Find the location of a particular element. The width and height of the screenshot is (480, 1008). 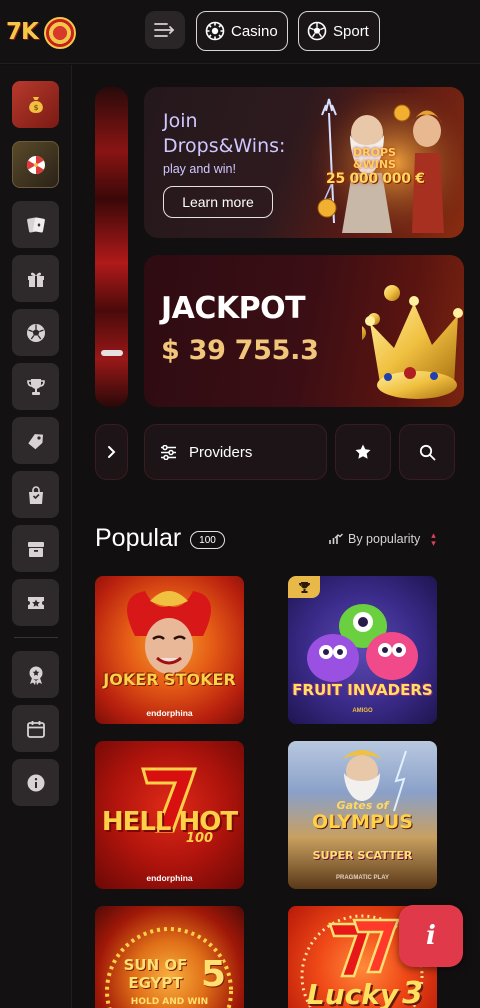

promo-art-amount: 25 000 000 € is located at coordinates (375, 179).